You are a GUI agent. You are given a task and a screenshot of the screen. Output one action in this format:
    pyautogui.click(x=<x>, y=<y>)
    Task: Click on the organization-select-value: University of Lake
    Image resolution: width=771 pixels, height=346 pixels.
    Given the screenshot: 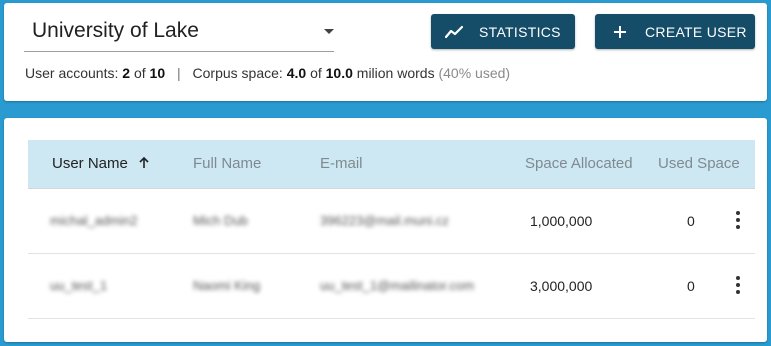 What is the action you would take?
    pyautogui.click(x=115, y=30)
    